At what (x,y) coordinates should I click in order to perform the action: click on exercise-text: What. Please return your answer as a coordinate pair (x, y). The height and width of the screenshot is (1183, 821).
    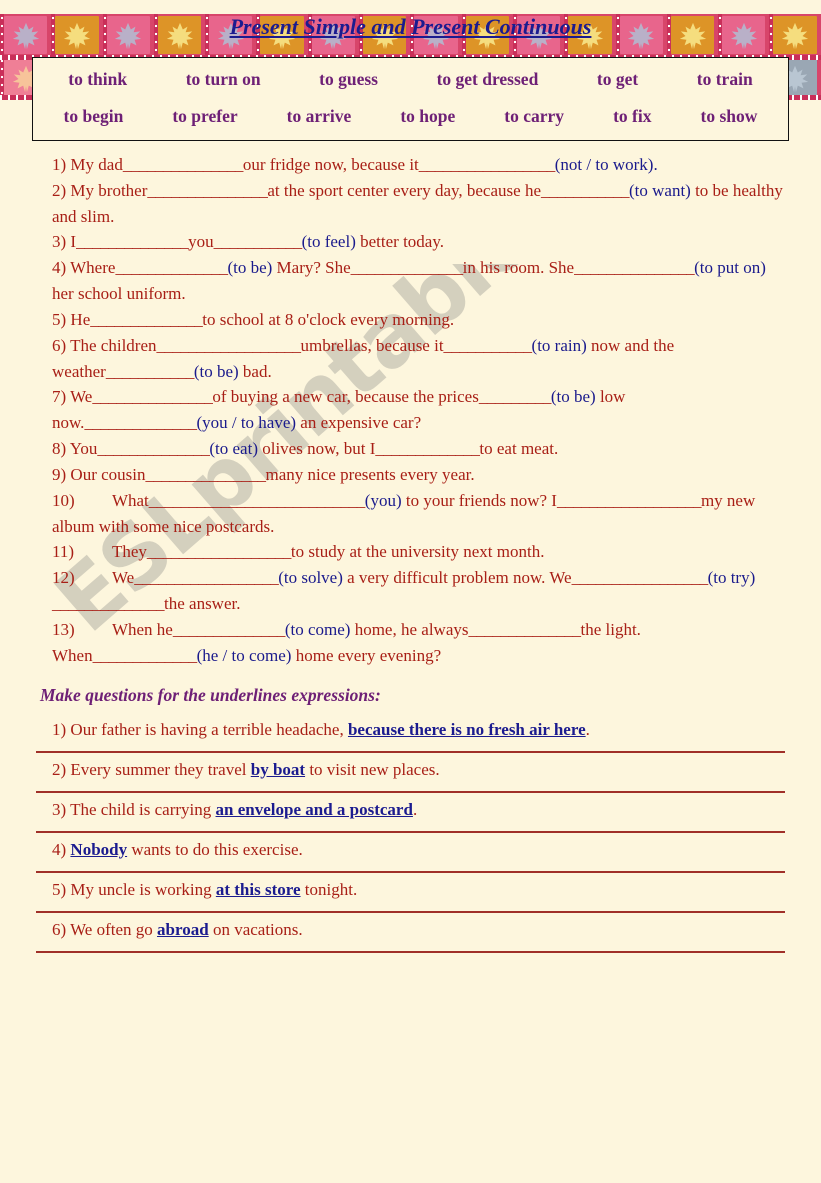
    Looking at the image, I should click on (130, 500).